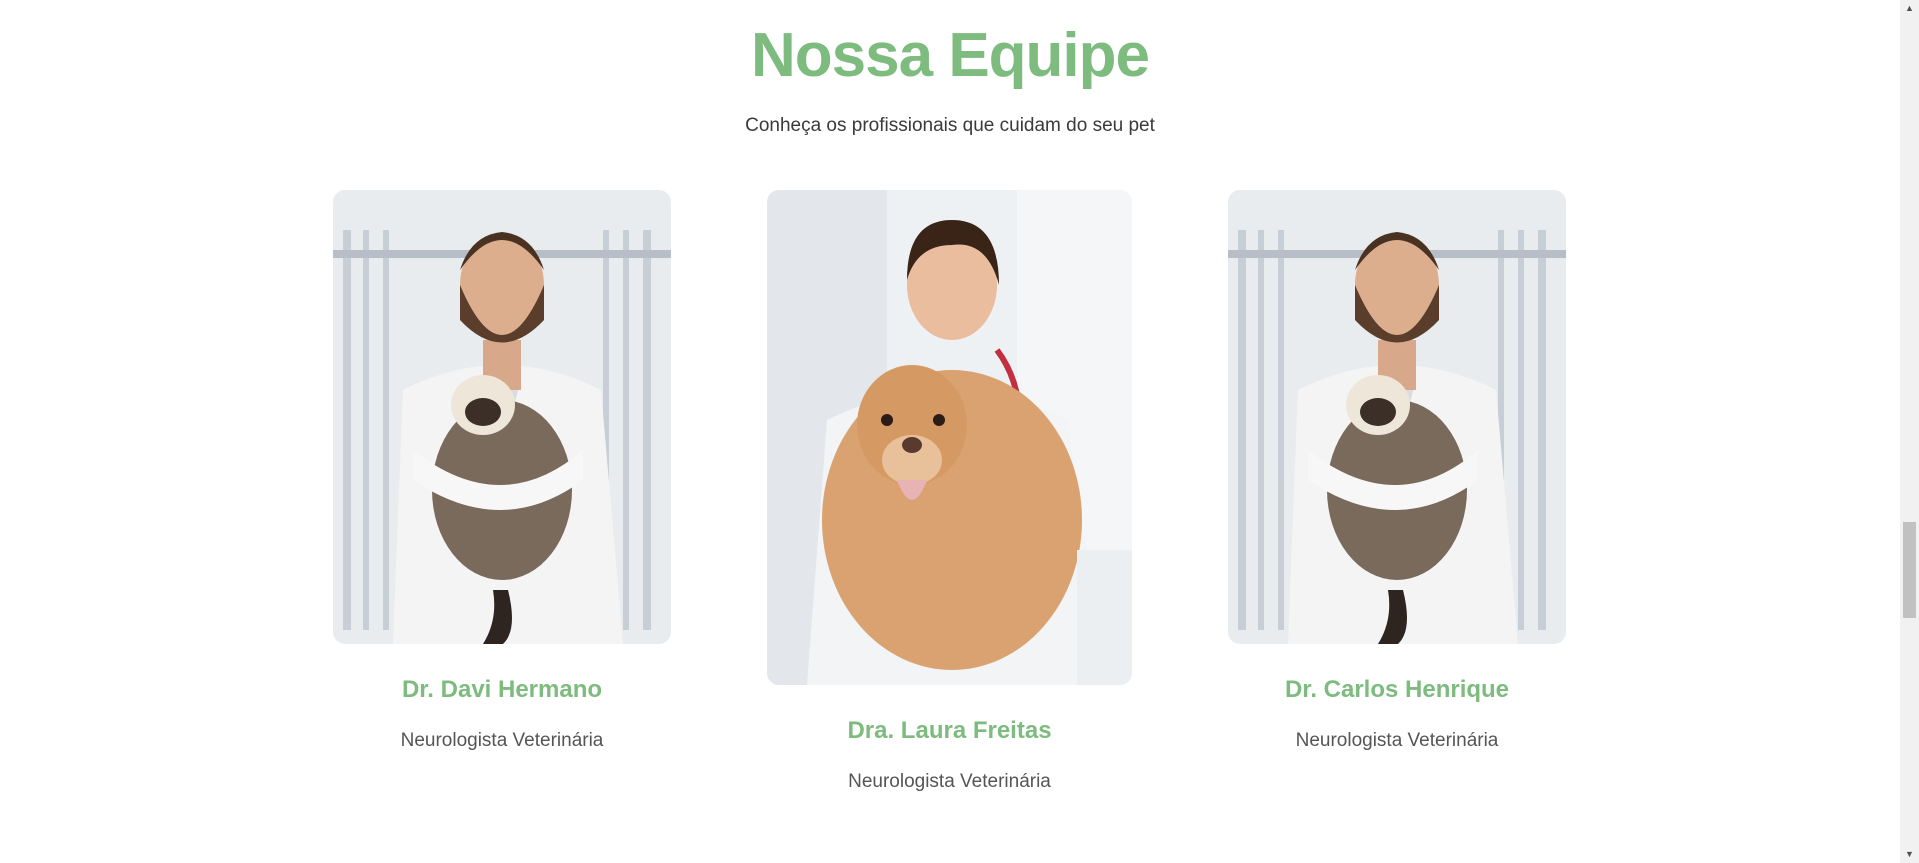  Describe the element at coordinates (1909, 8) in the screenshot. I see `scroll-up-arrow-icon: ▲` at that location.